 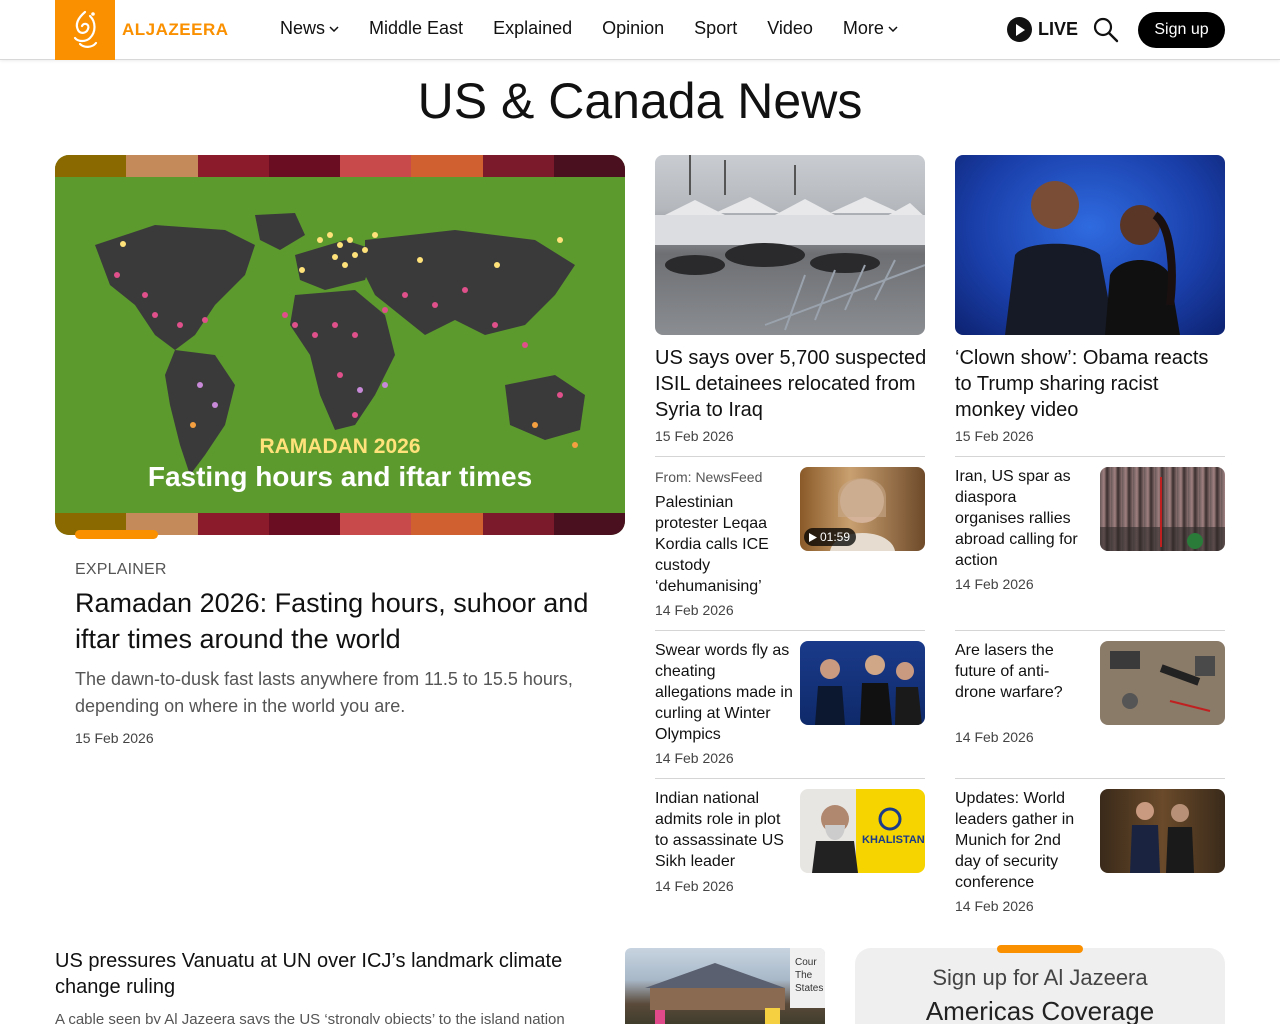 What do you see at coordinates (1058, 29) in the screenshot?
I see `live-label: LIVE` at bounding box center [1058, 29].